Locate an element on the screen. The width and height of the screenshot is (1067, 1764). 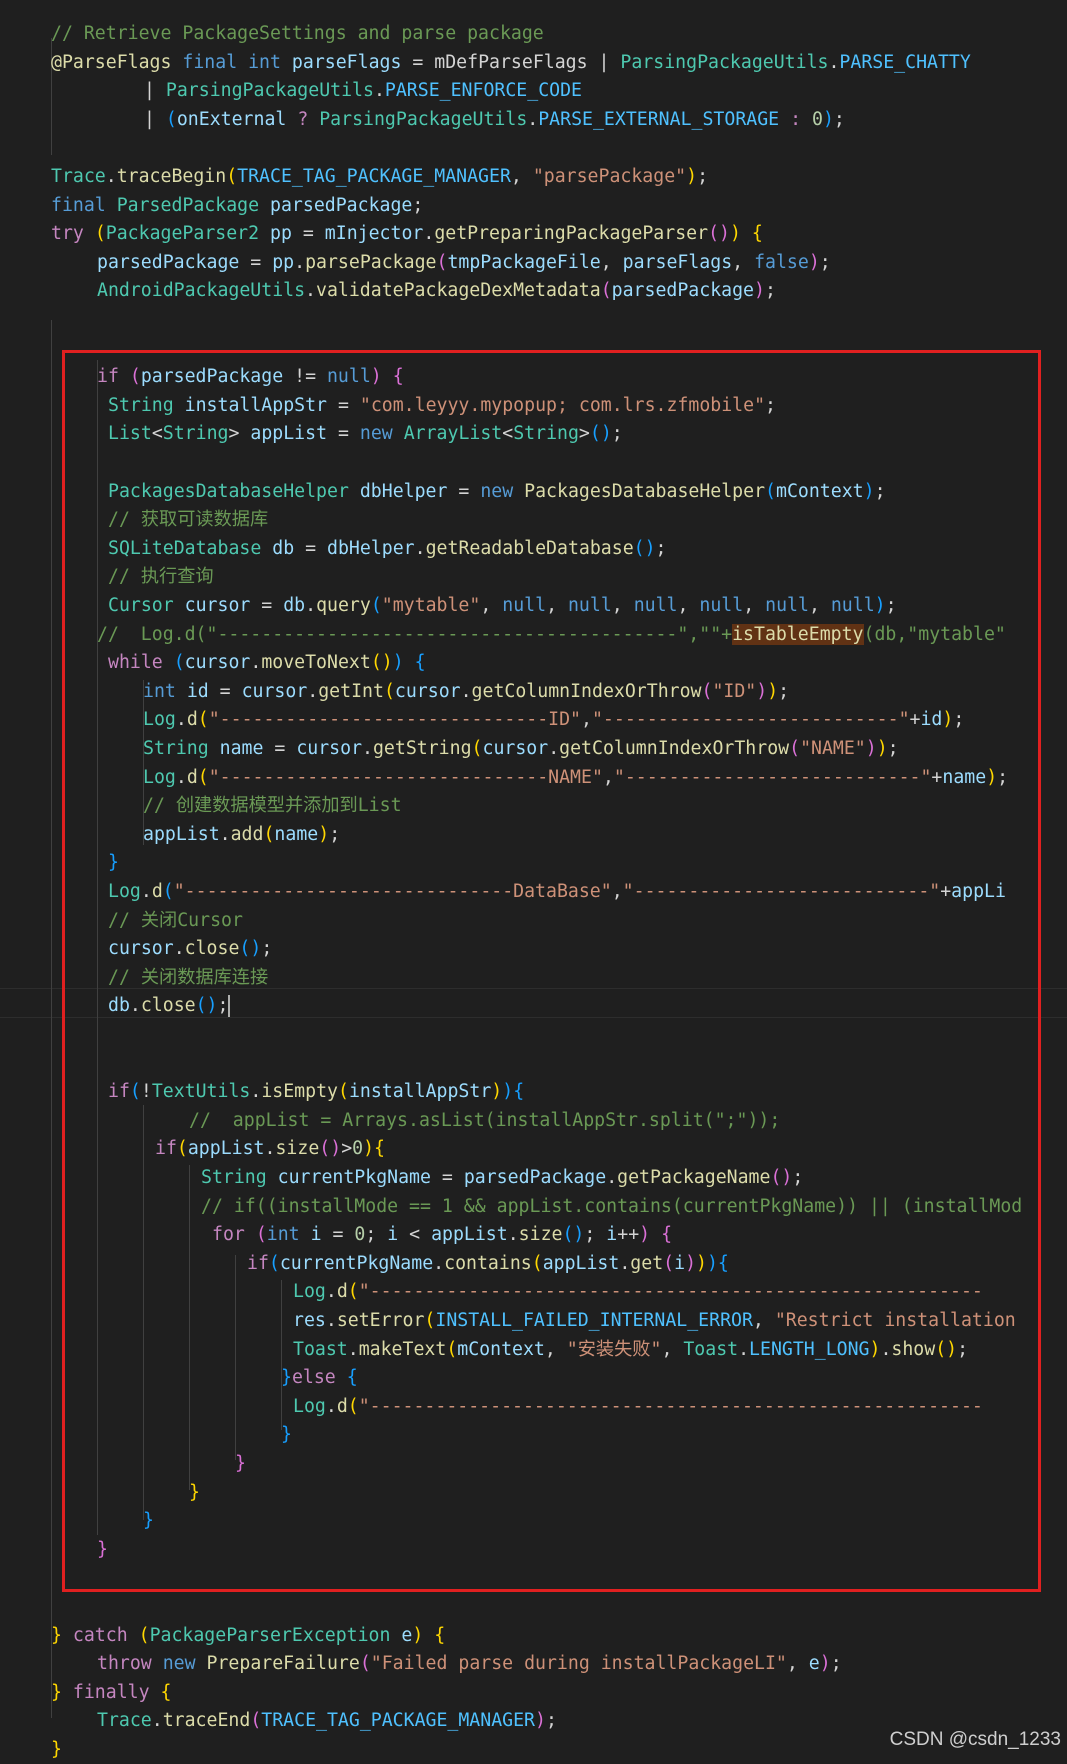
code-token: while is located at coordinates (135, 663).